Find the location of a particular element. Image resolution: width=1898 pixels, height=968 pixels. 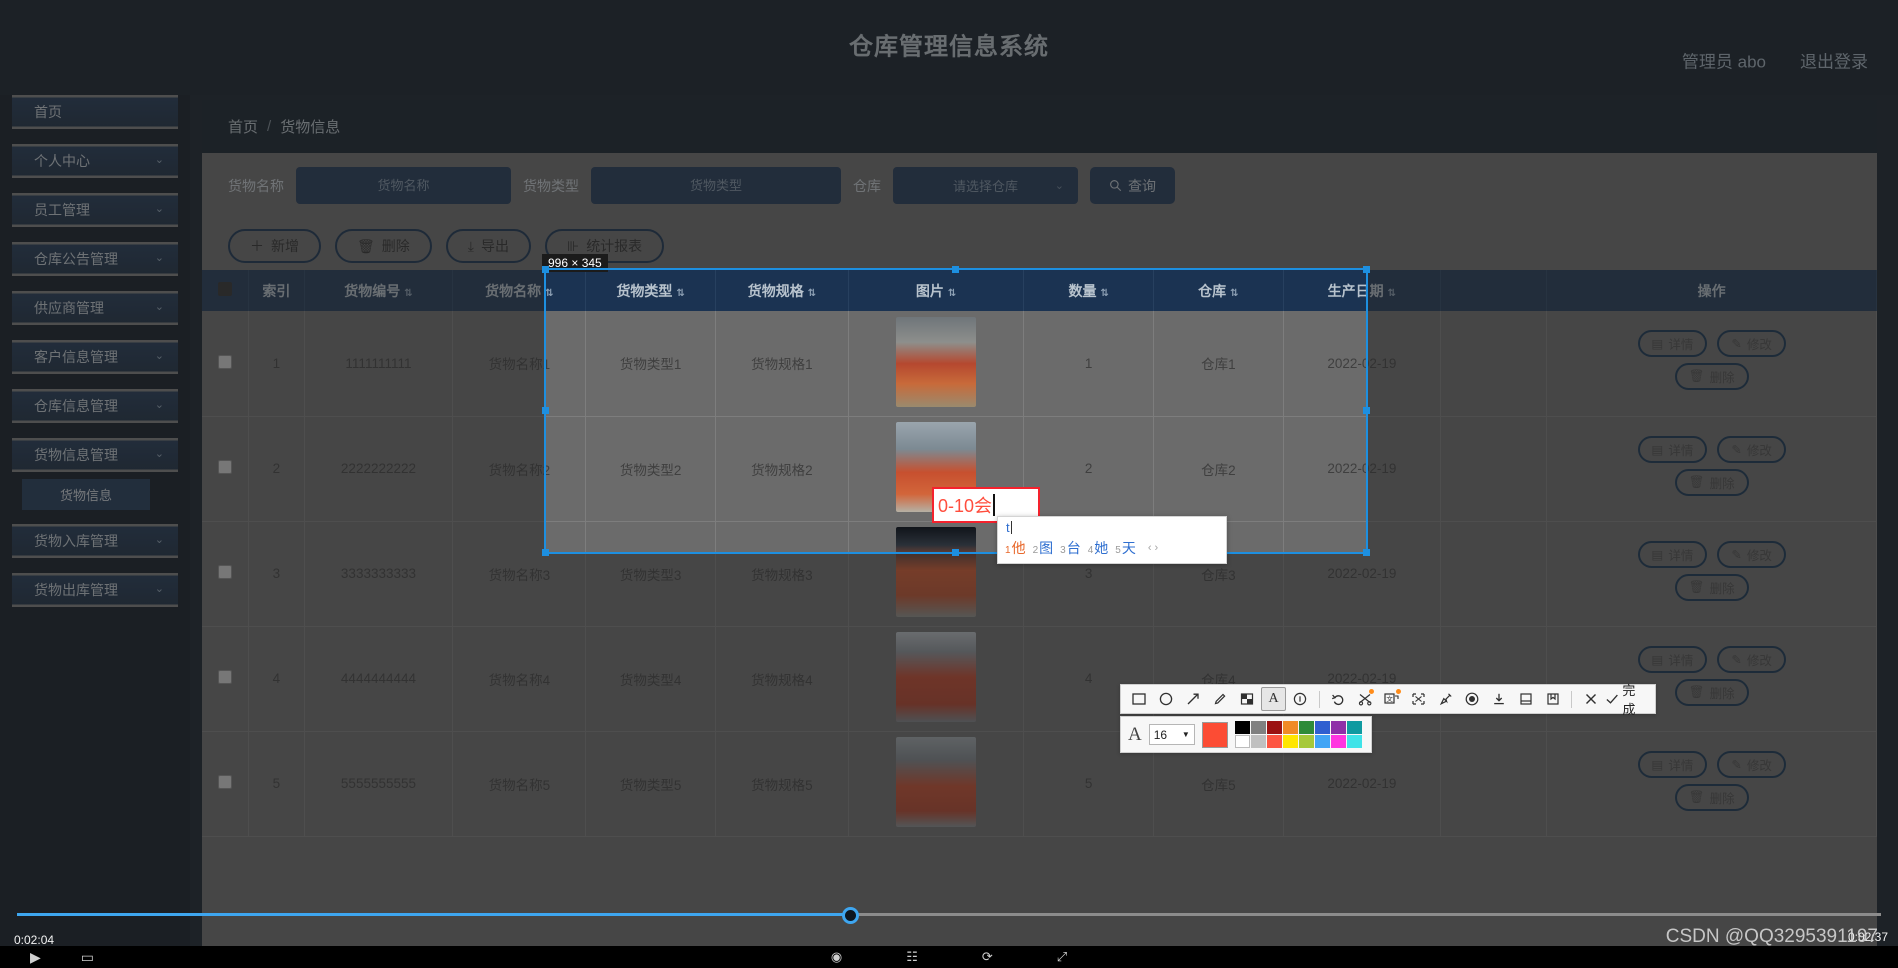

select-all-checkbox is located at coordinates (225, 289).